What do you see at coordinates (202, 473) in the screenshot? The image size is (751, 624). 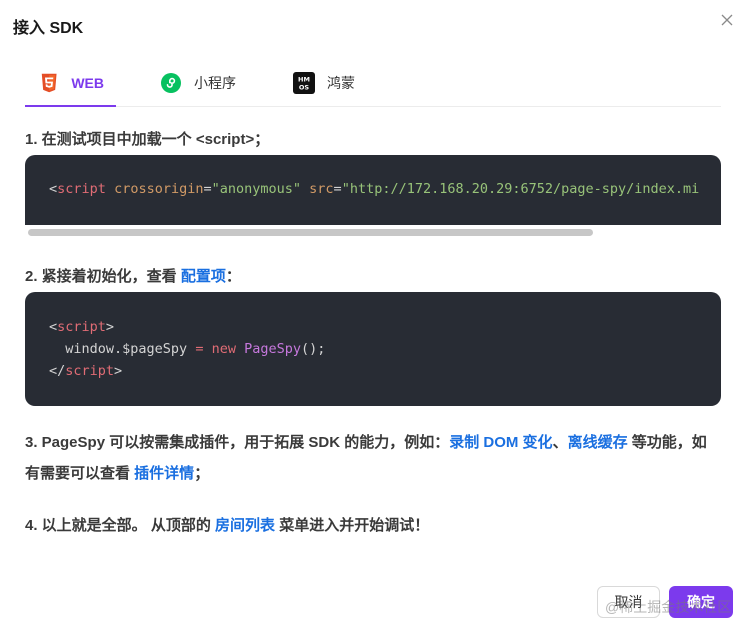 I see `step-3-suffix: ；` at bounding box center [202, 473].